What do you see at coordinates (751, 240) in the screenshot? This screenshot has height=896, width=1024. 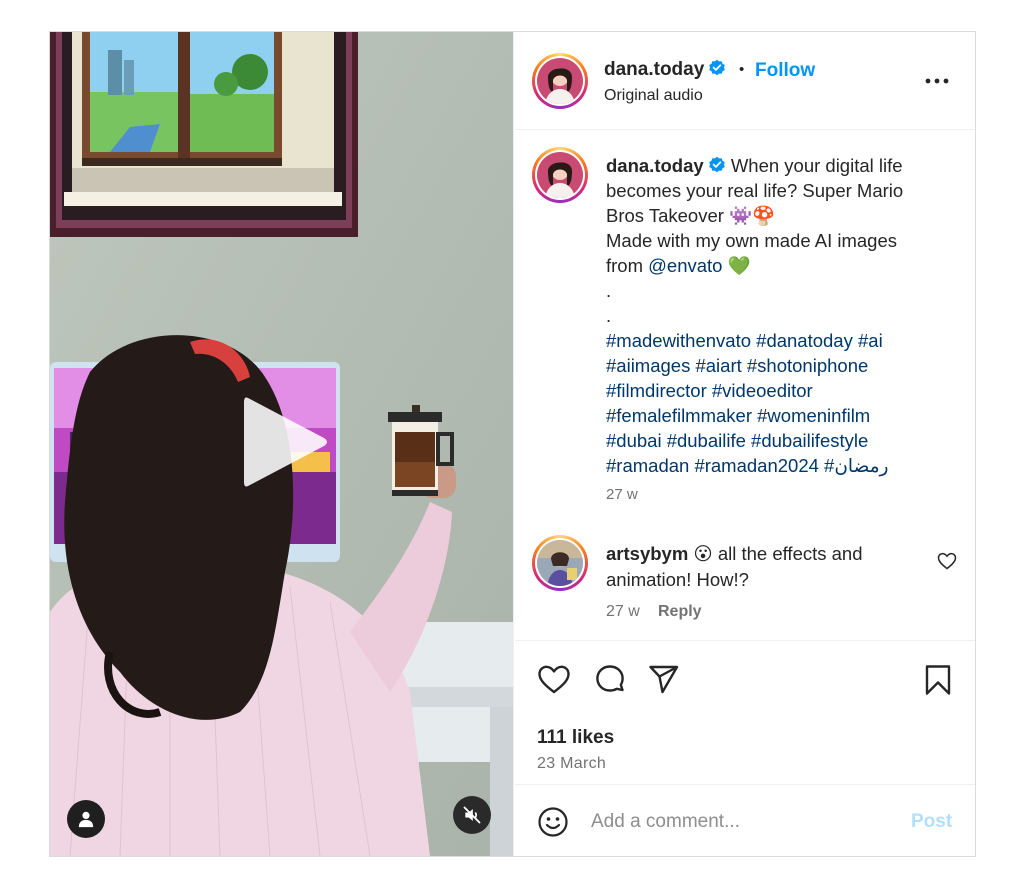 I see `caption-text: Made with my own made AI images` at bounding box center [751, 240].